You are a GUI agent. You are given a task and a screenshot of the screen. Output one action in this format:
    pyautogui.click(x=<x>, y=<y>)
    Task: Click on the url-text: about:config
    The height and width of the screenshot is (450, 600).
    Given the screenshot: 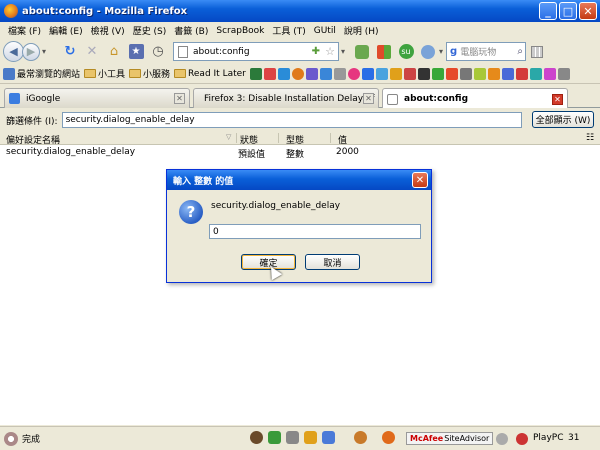 What is the action you would take?
    pyautogui.click(x=221, y=52)
    